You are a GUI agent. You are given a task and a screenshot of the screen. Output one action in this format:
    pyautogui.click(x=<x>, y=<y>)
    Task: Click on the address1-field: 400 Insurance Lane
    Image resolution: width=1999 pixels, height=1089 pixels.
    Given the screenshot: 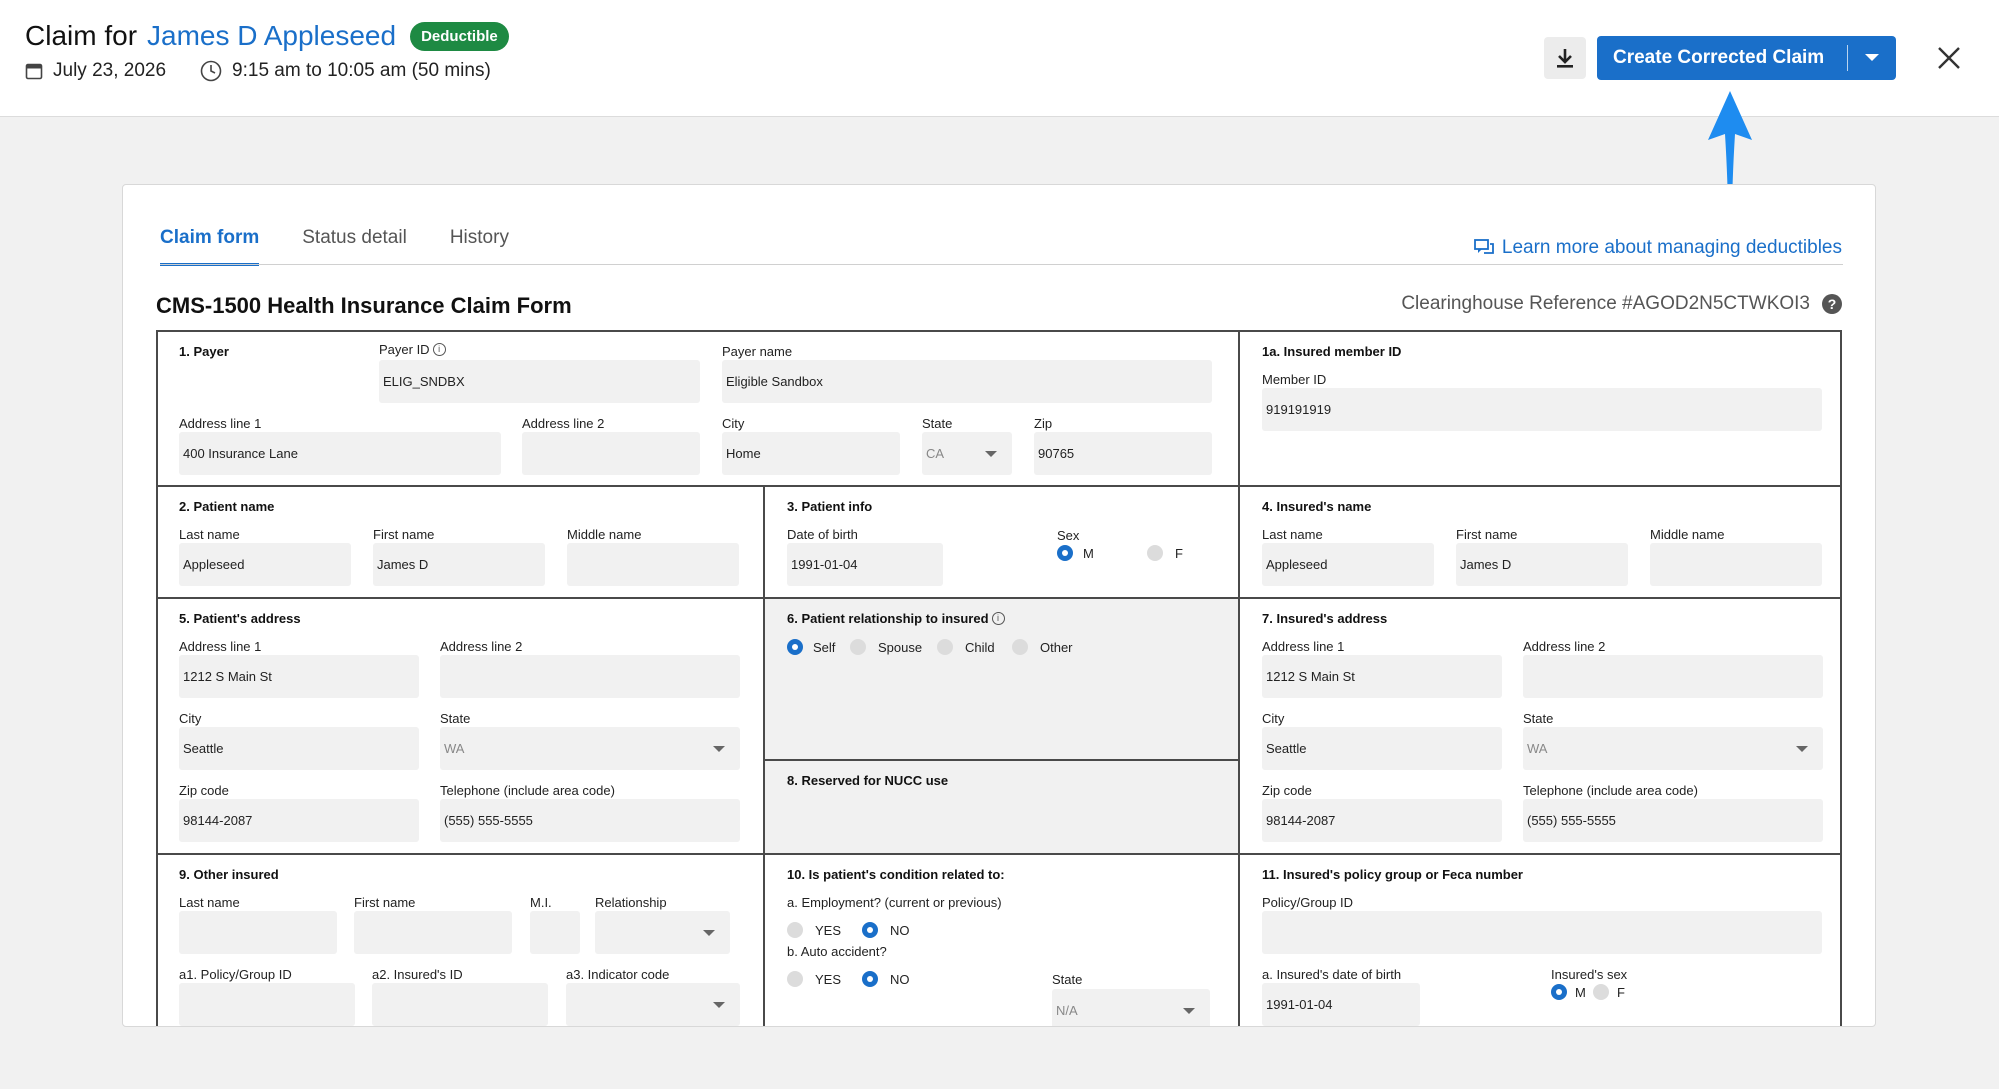 What is the action you would take?
    pyautogui.click(x=340, y=453)
    